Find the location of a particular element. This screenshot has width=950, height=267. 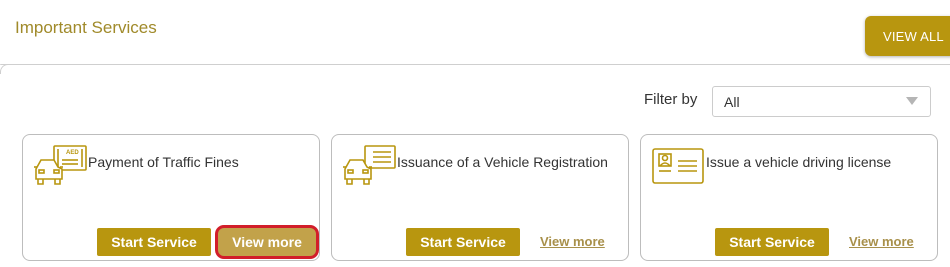

card-title: Issue a vehicle driving license is located at coordinates (799, 162).